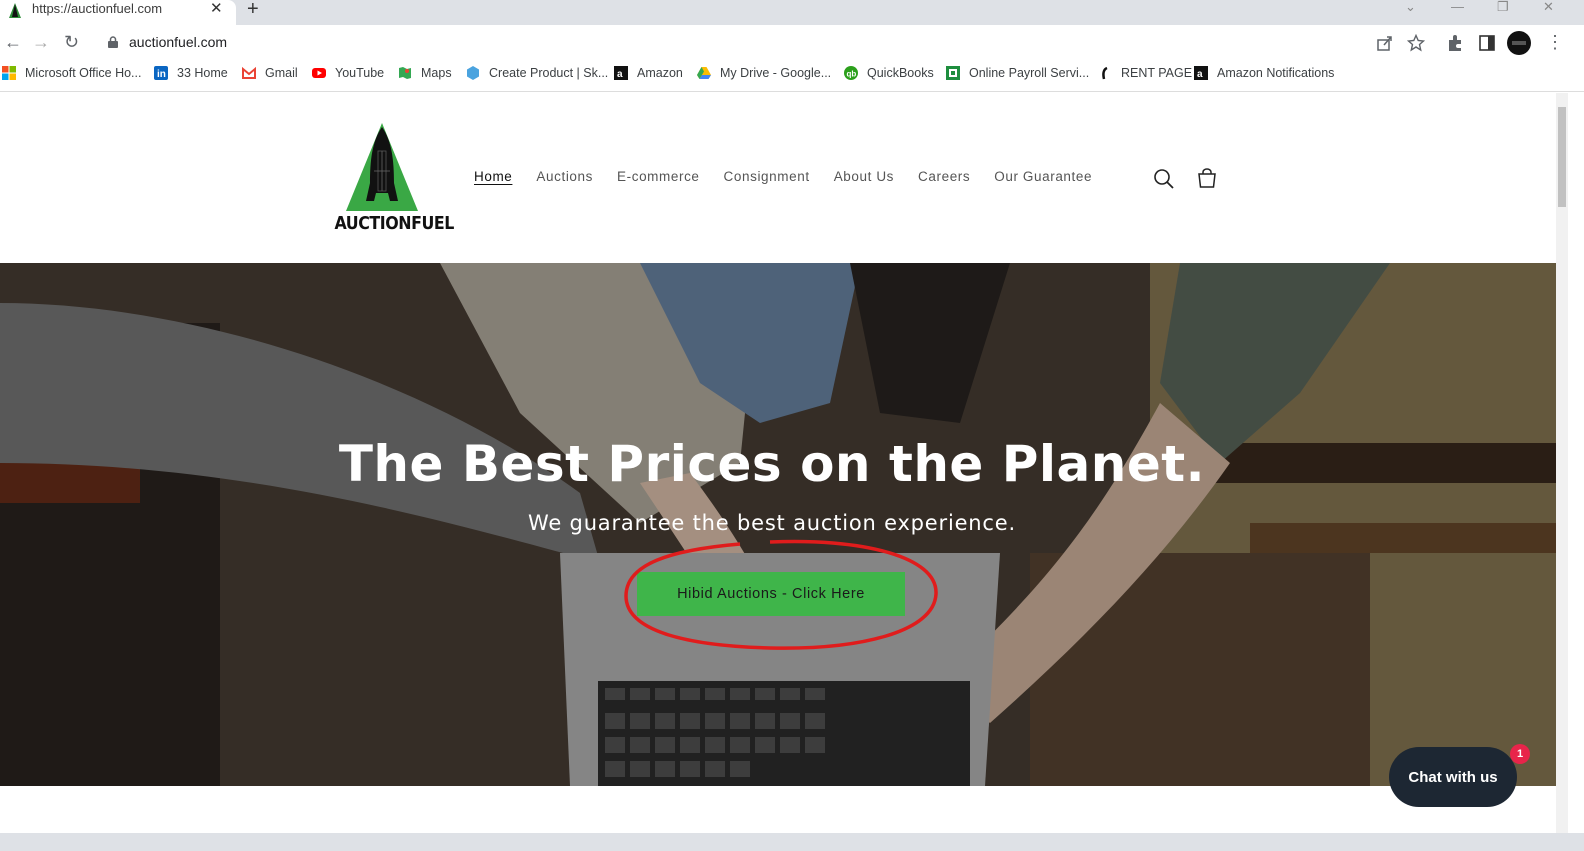  Describe the element at coordinates (1487, 43) in the screenshot. I see `side-panel-icon` at that location.